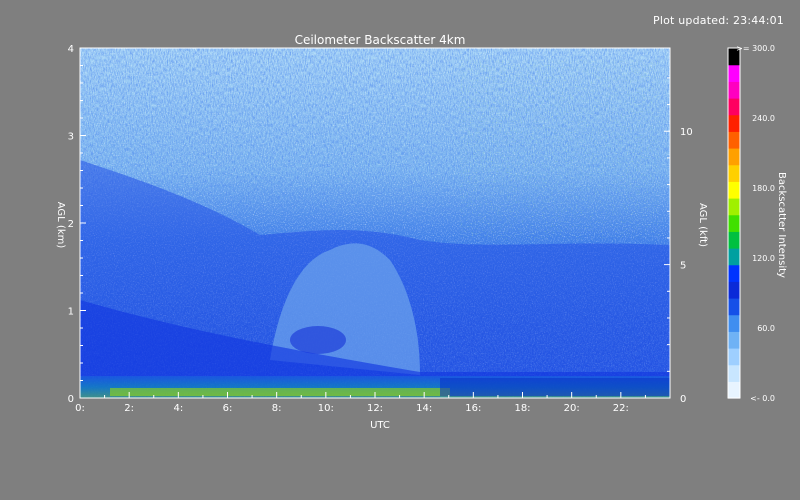 This screenshot has width=800, height=500. I want to click on x-tick-label: 8:, so click(277, 408).